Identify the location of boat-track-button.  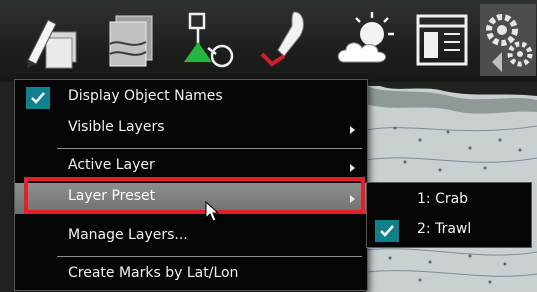
(290, 40).